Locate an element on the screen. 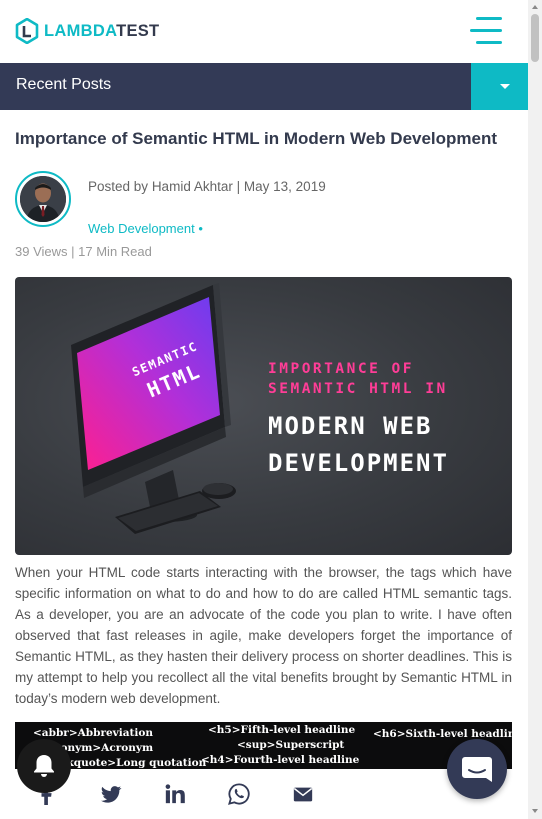 This screenshot has width=542, height=819. live-chat-button is located at coordinates (477, 769).